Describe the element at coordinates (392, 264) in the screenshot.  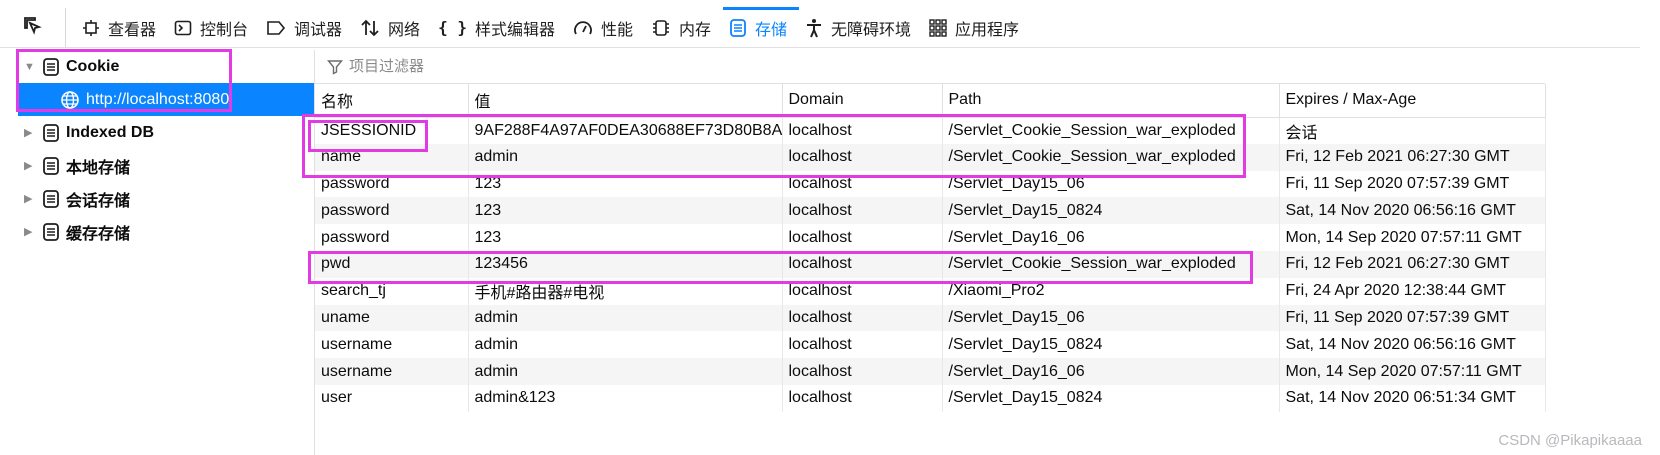
I see `cell-name: pwd` at that location.